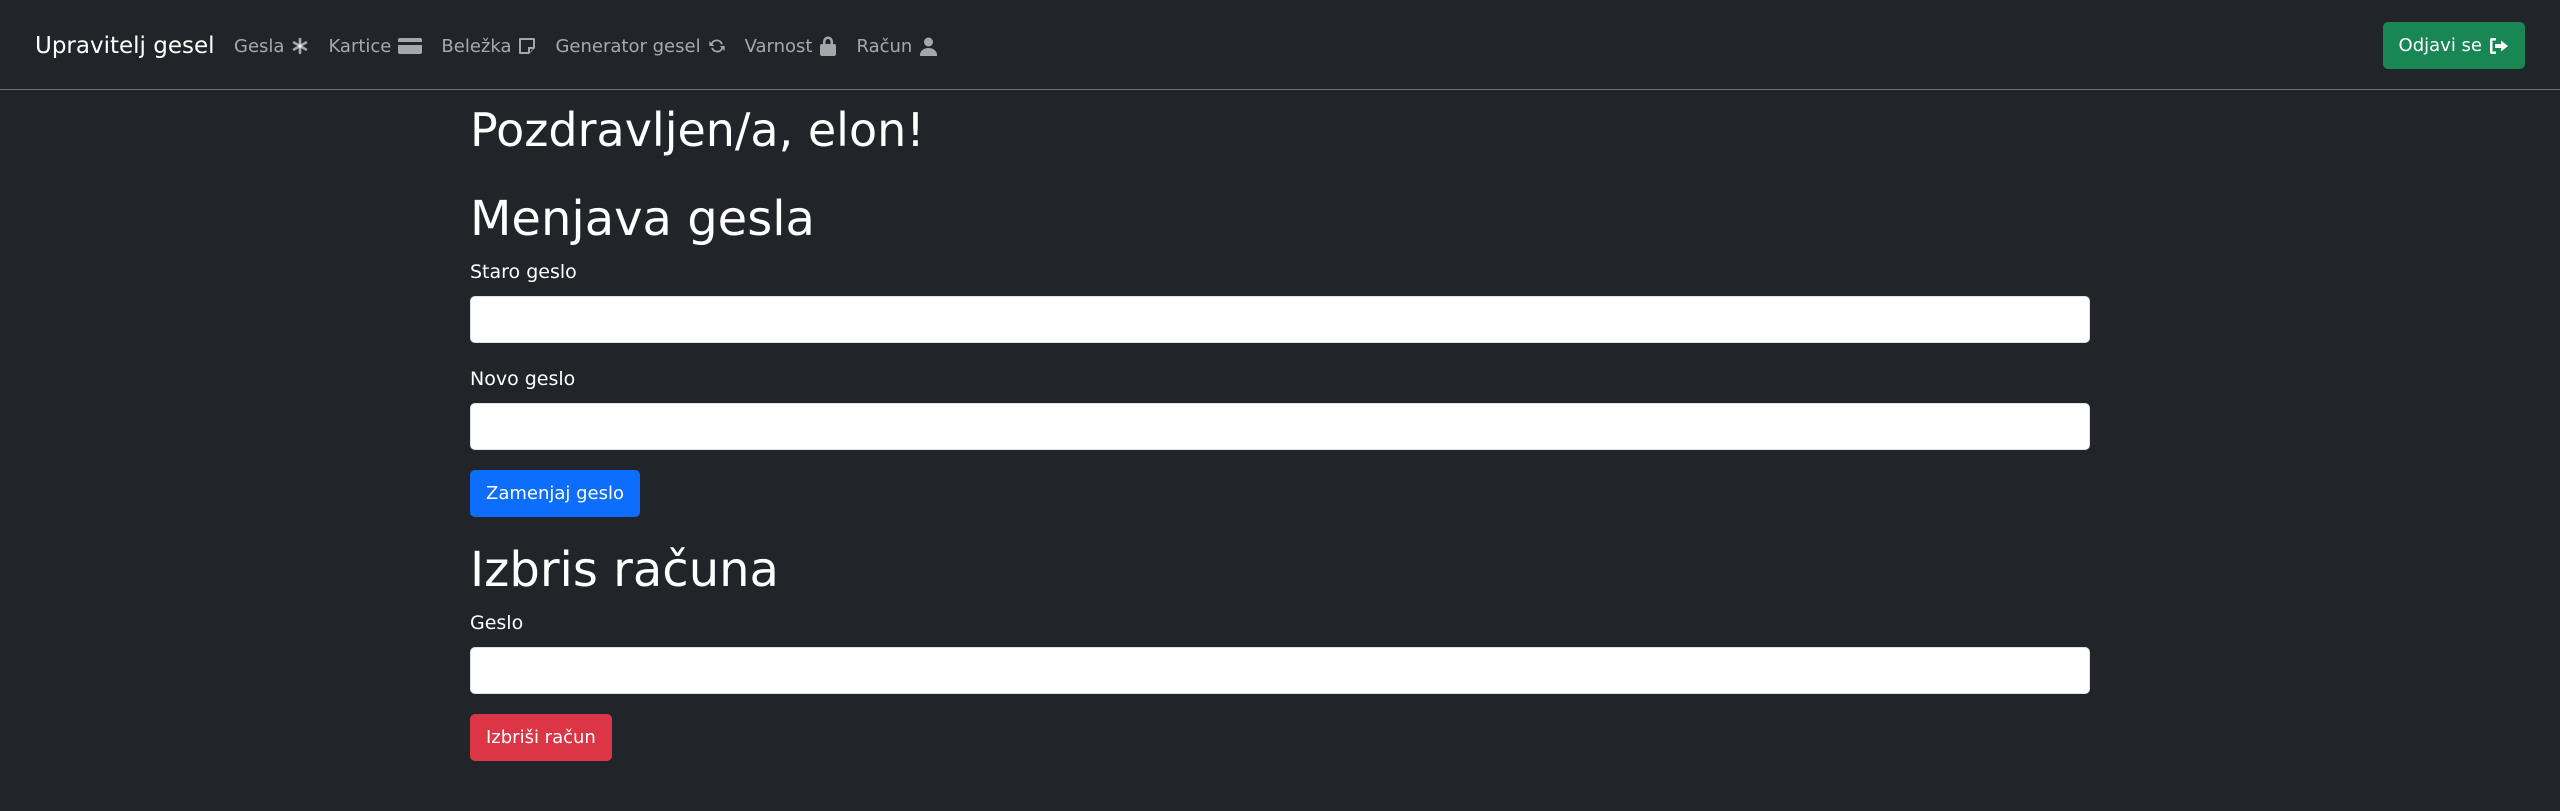 The image size is (2560, 811). I want to click on nav-link-belezka: Beležka, so click(489, 46).